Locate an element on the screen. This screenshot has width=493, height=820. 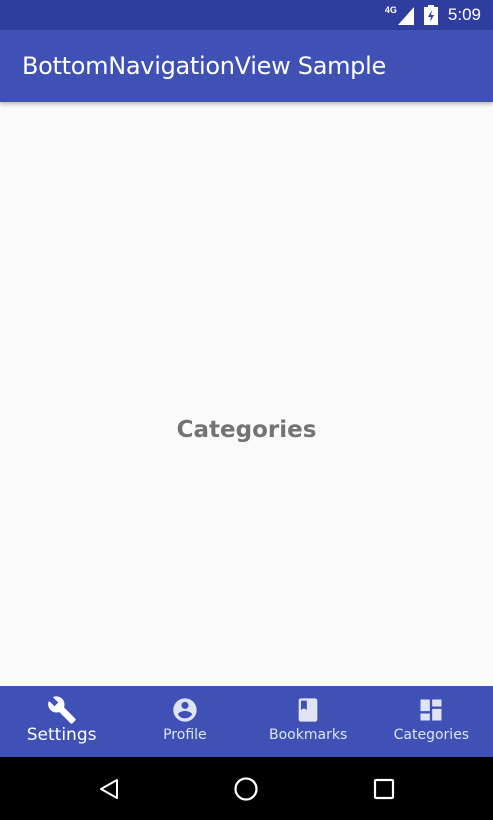
back-button is located at coordinates (109, 789).